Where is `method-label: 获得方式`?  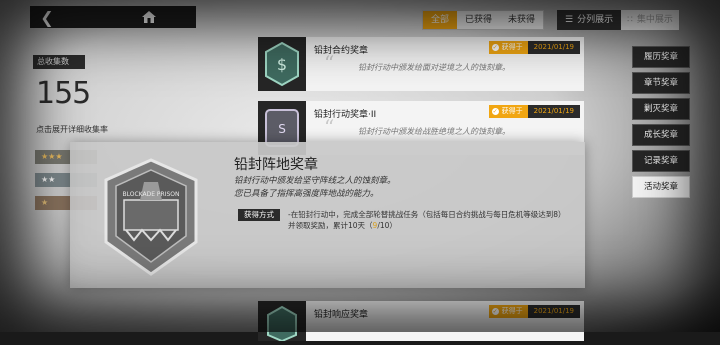 method-label: 获得方式 is located at coordinates (259, 215).